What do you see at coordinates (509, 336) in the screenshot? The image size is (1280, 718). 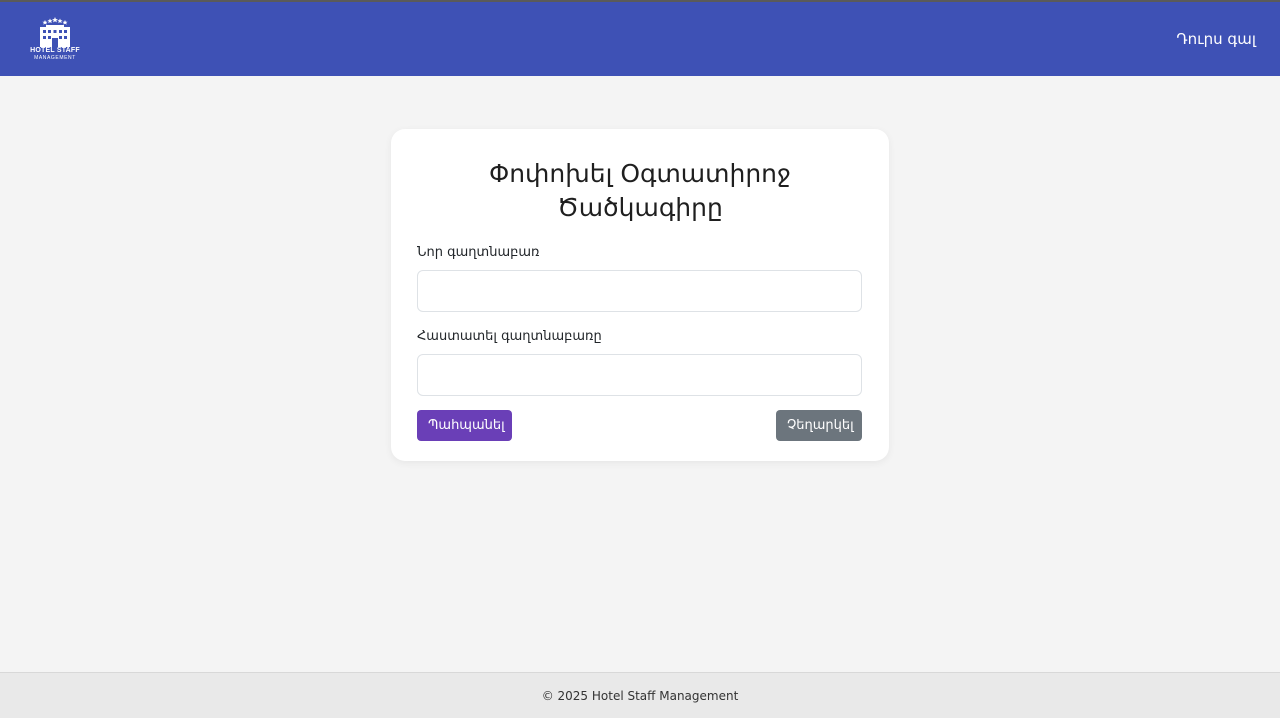 I see `confirm-password-label: Հաստատել գաղտնաբառը` at bounding box center [509, 336].